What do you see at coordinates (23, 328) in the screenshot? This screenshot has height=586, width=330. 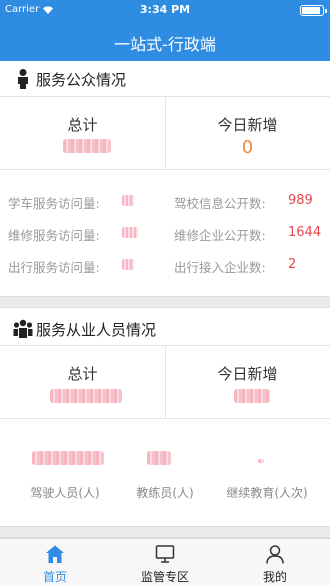 I see `group-icon` at bounding box center [23, 328].